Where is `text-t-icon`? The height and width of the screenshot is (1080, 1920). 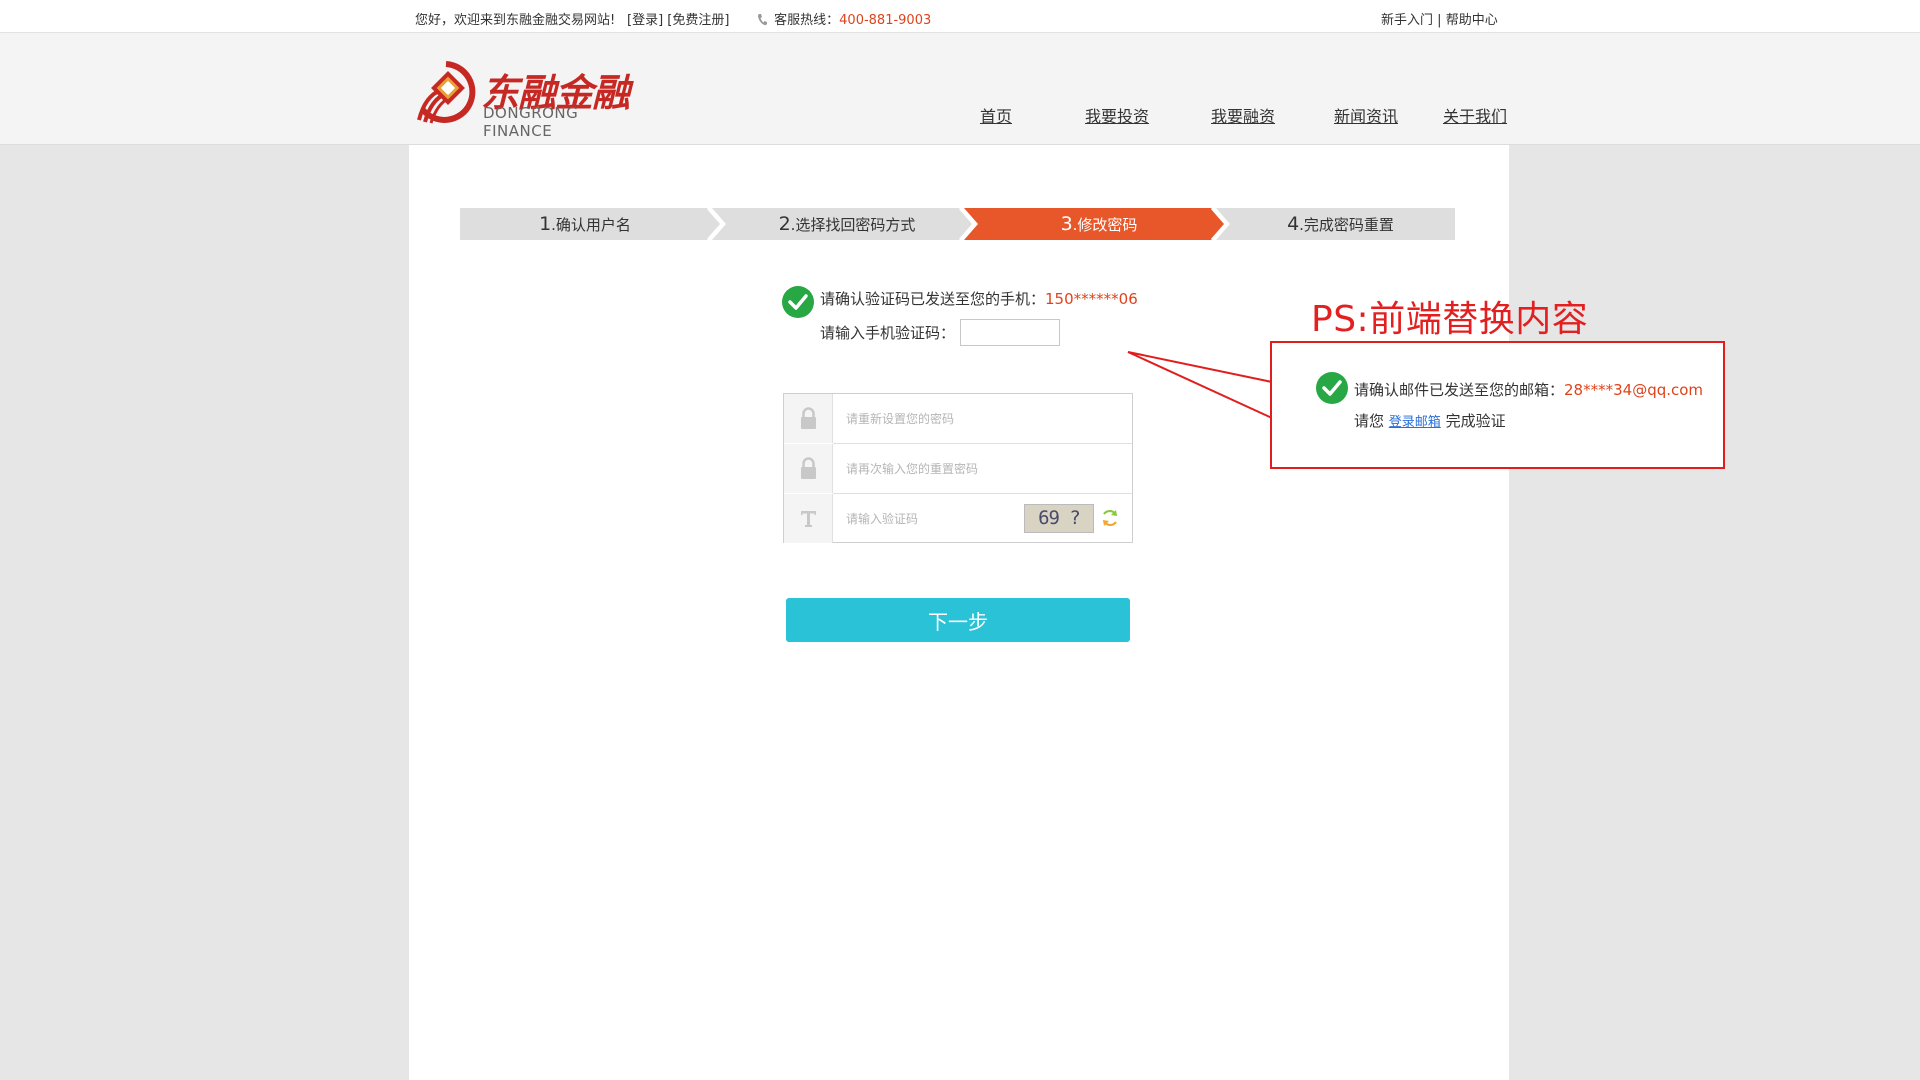 text-t-icon is located at coordinates (808, 519).